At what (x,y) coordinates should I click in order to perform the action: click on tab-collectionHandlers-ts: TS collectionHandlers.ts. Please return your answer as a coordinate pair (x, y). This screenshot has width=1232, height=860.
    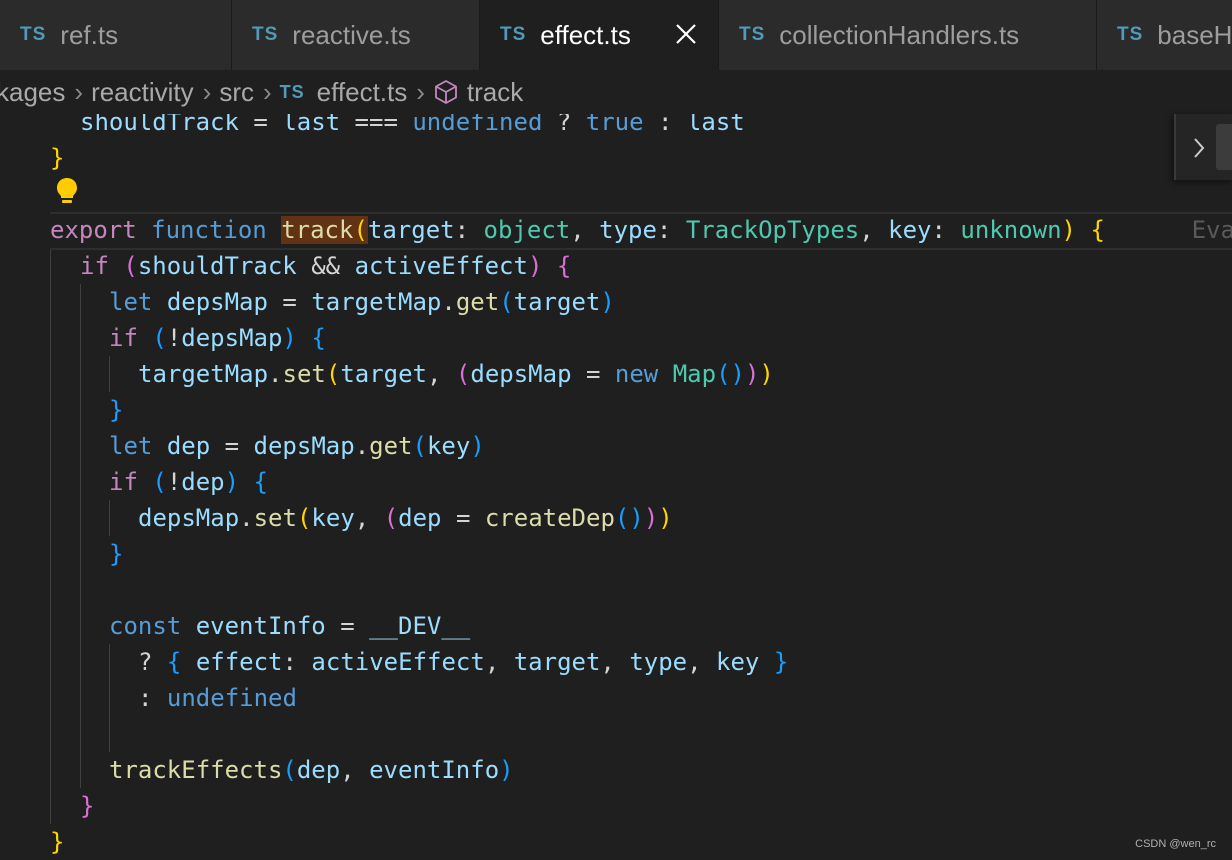
    Looking at the image, I should click on (908, 35).